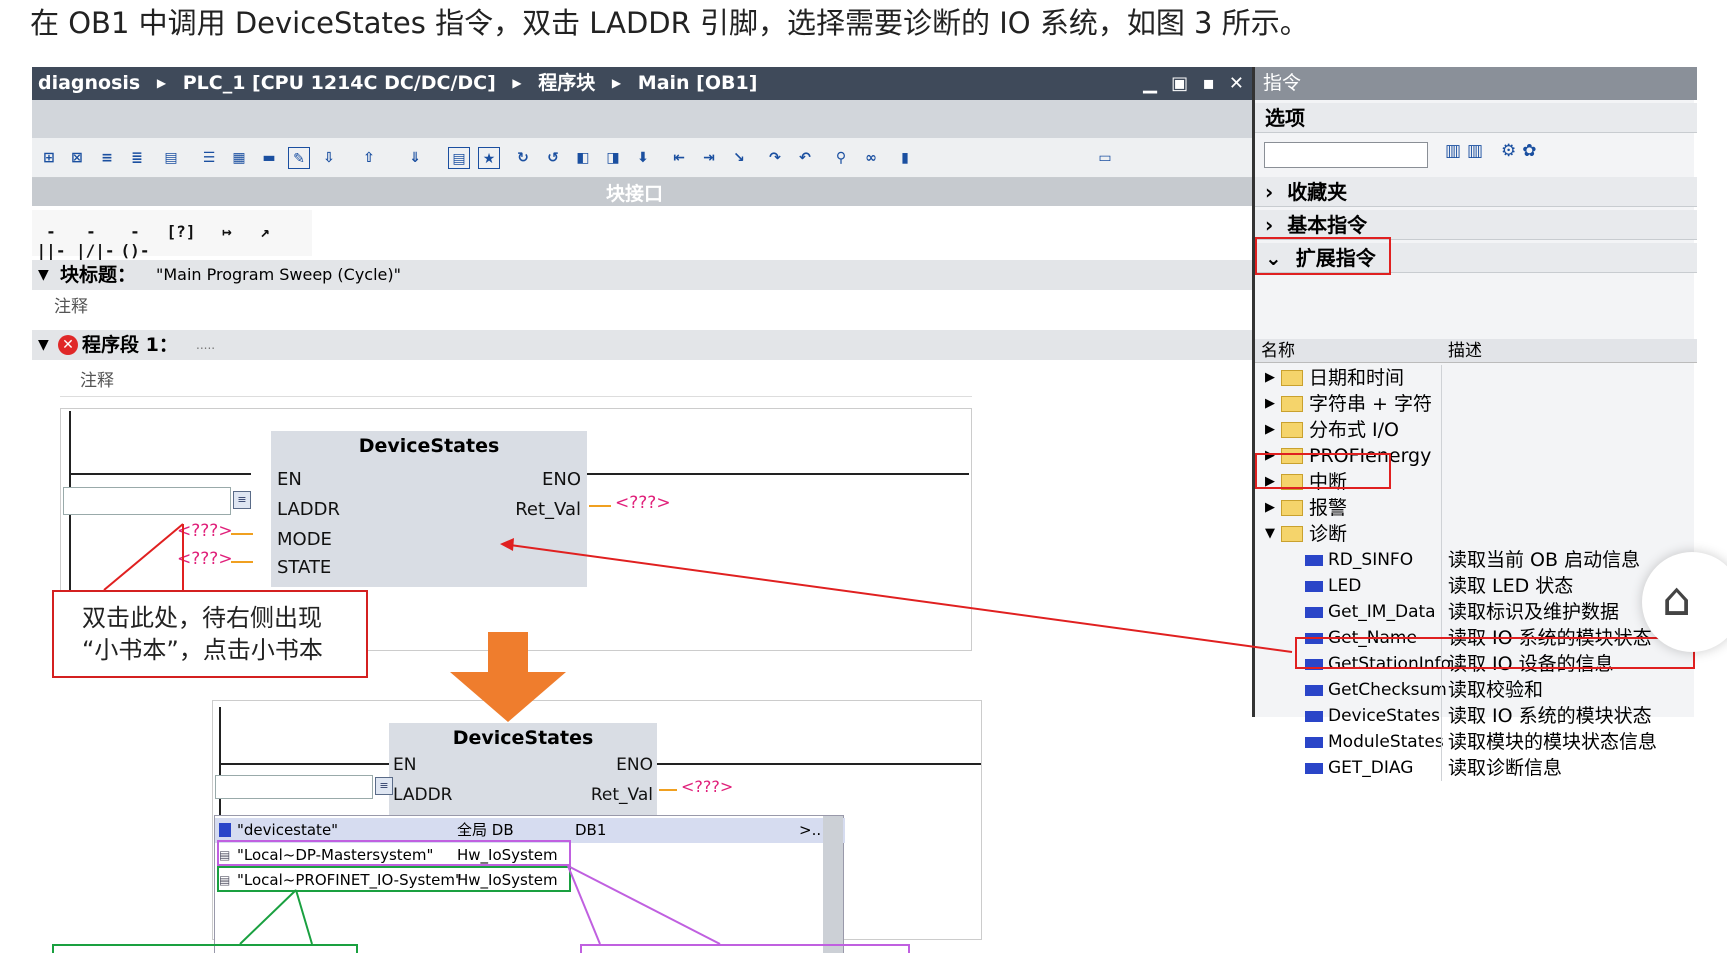 The width and height of the screenshot is (1727, 953). What do you see at coordinates (1476, 586) in the screenshot?
I see `tree-instruction: LED 读取 LED 状态` at bounding box center [1476, 586].